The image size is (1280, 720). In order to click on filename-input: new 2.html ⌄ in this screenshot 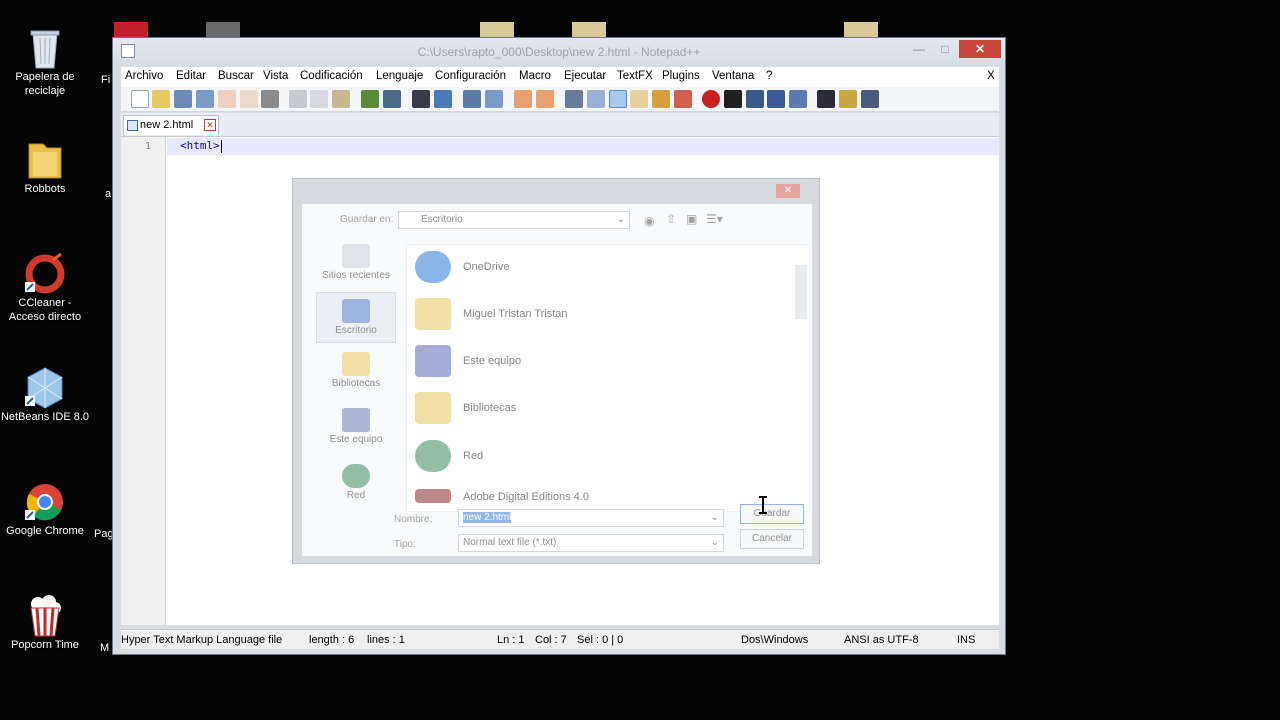, I will do `click(591, 518)`.